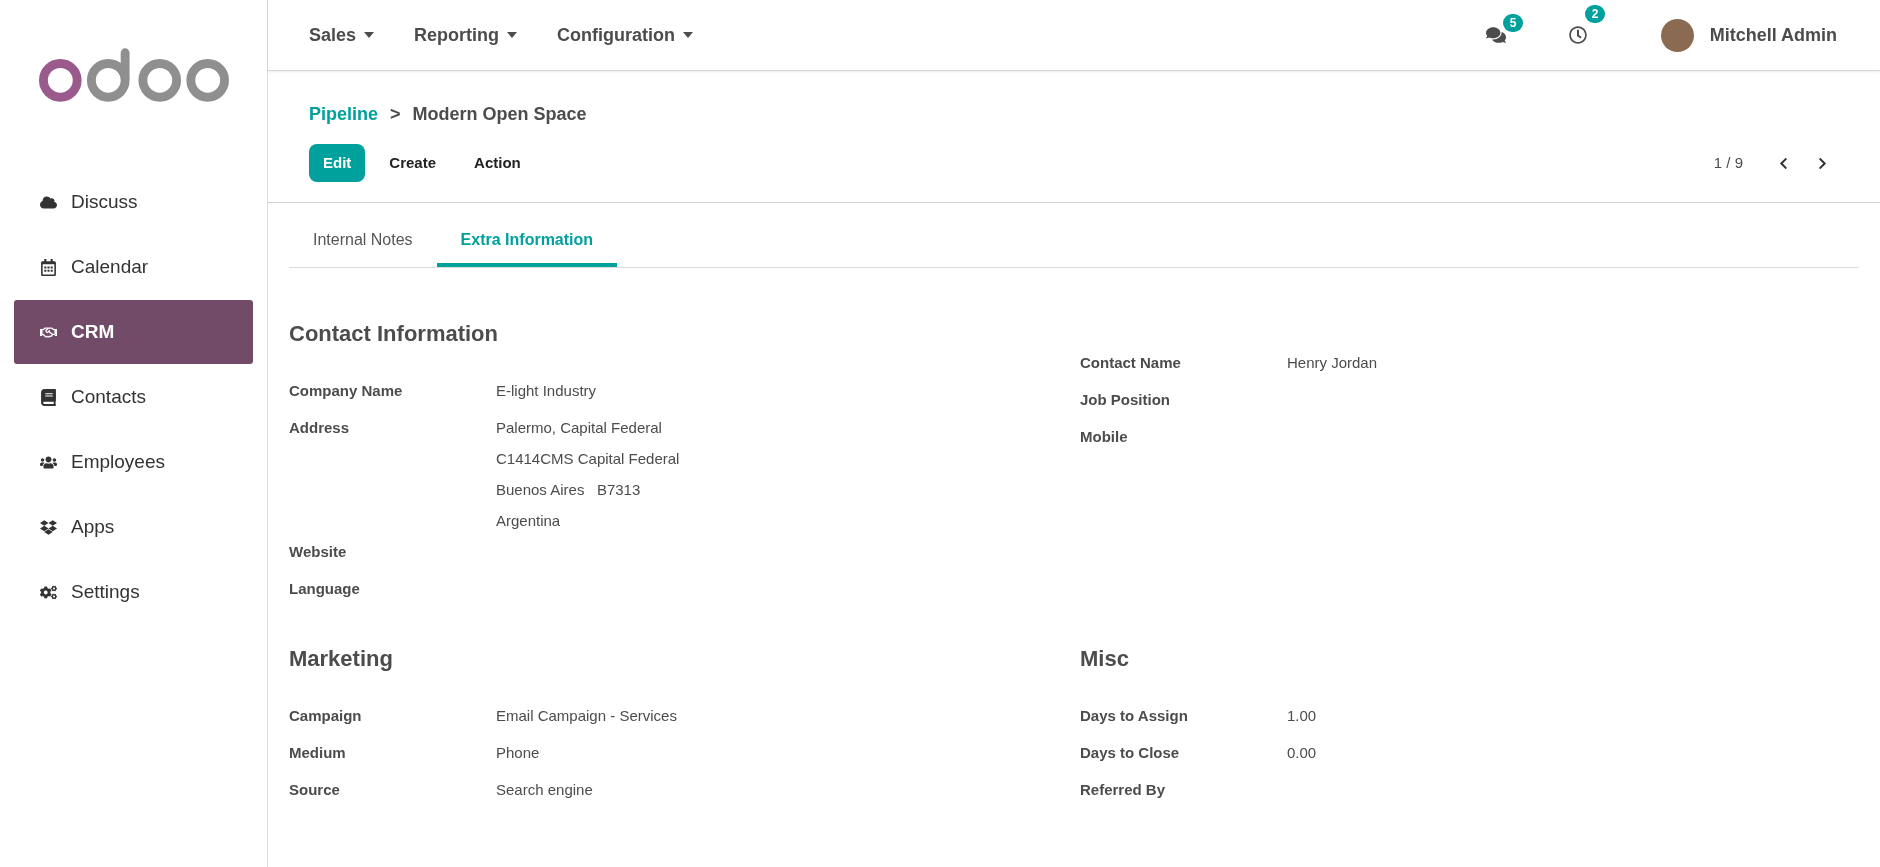  What do you see at coordinates (1513, 23) in the screenshot?
I see `notification-badge: 5` at bounding box center [1513, 23].